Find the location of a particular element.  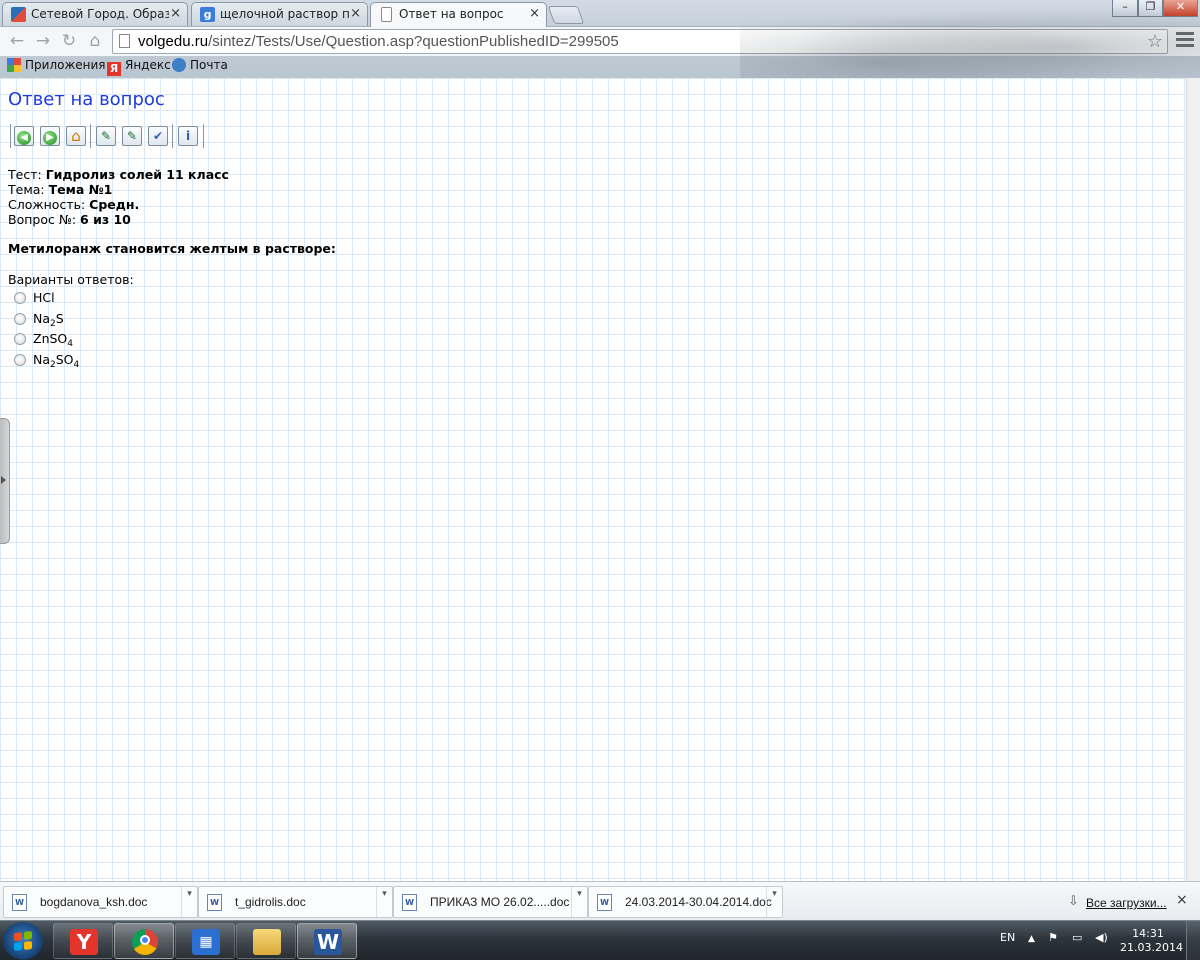

apps-tile-icon: ▦ is located at coordinates (206, 942).